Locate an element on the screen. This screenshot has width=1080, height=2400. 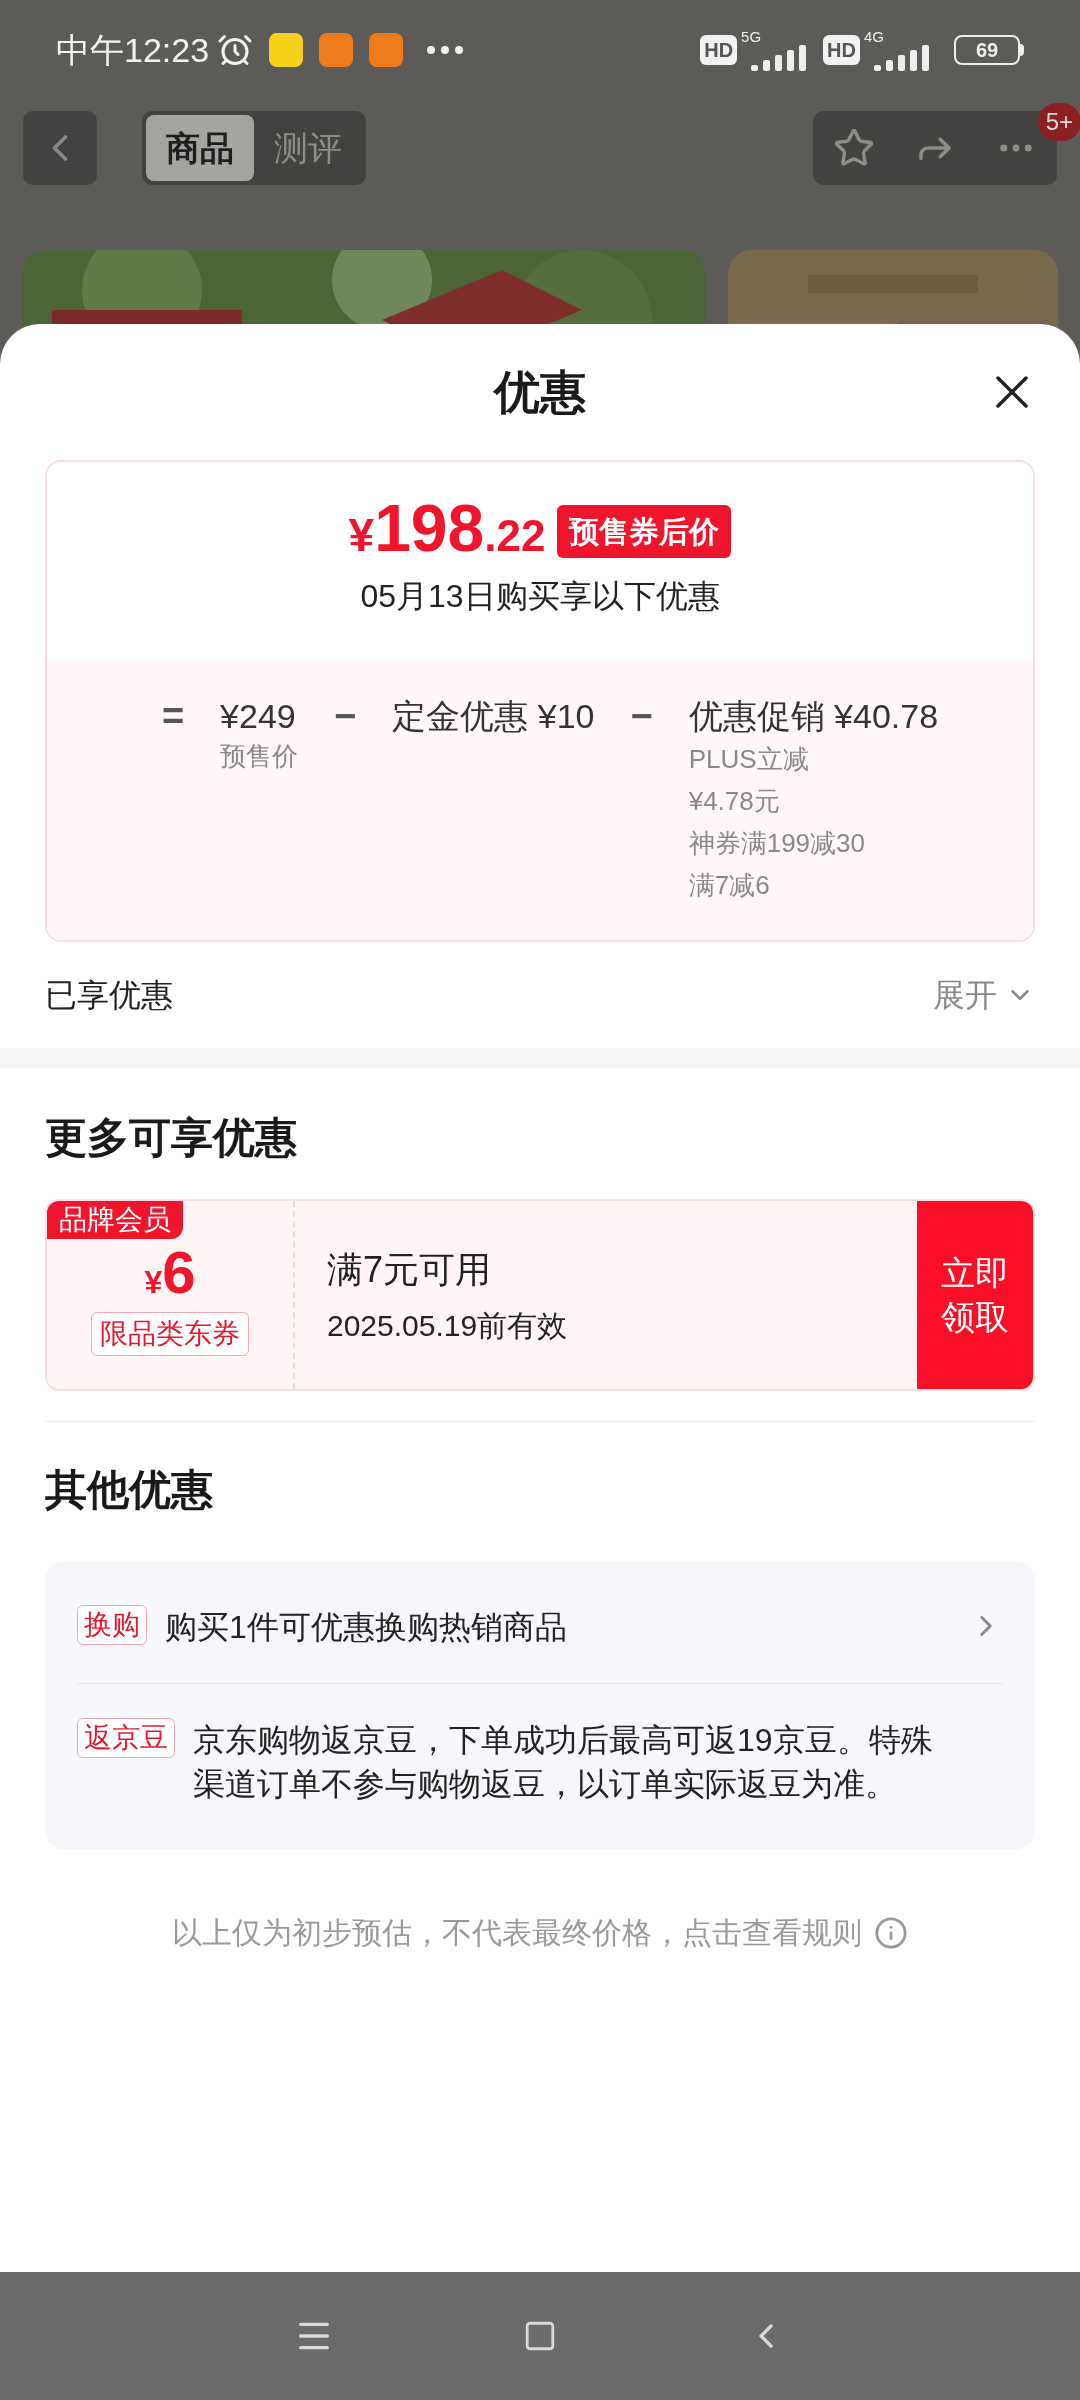
tab: 测评 is located at coordinates (308, 148).